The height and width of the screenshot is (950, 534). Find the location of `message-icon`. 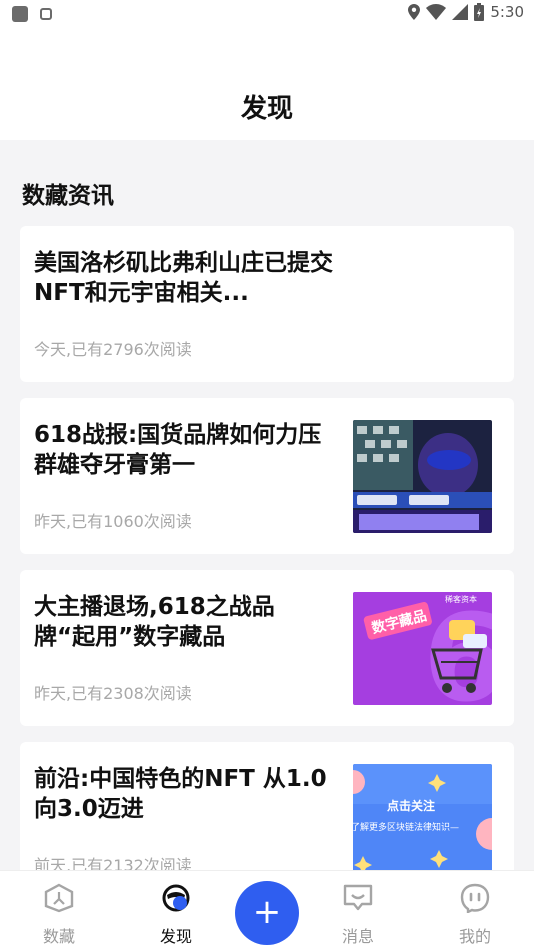

message-icon is located at coordinates (358, 897).